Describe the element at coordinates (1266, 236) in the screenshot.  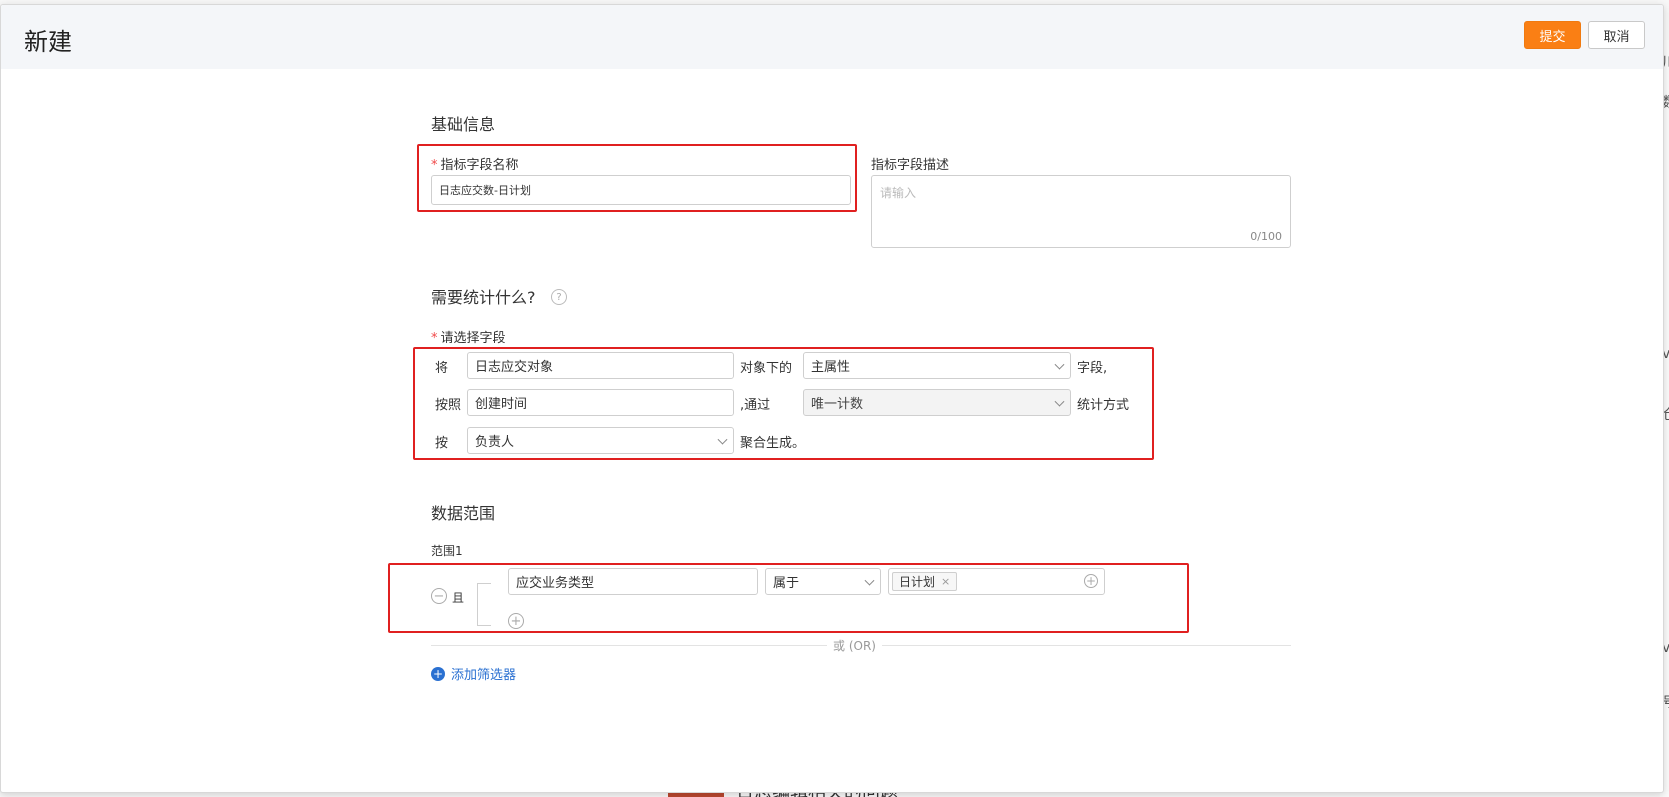
I see `desc-char-counter: 0/100` at that location.